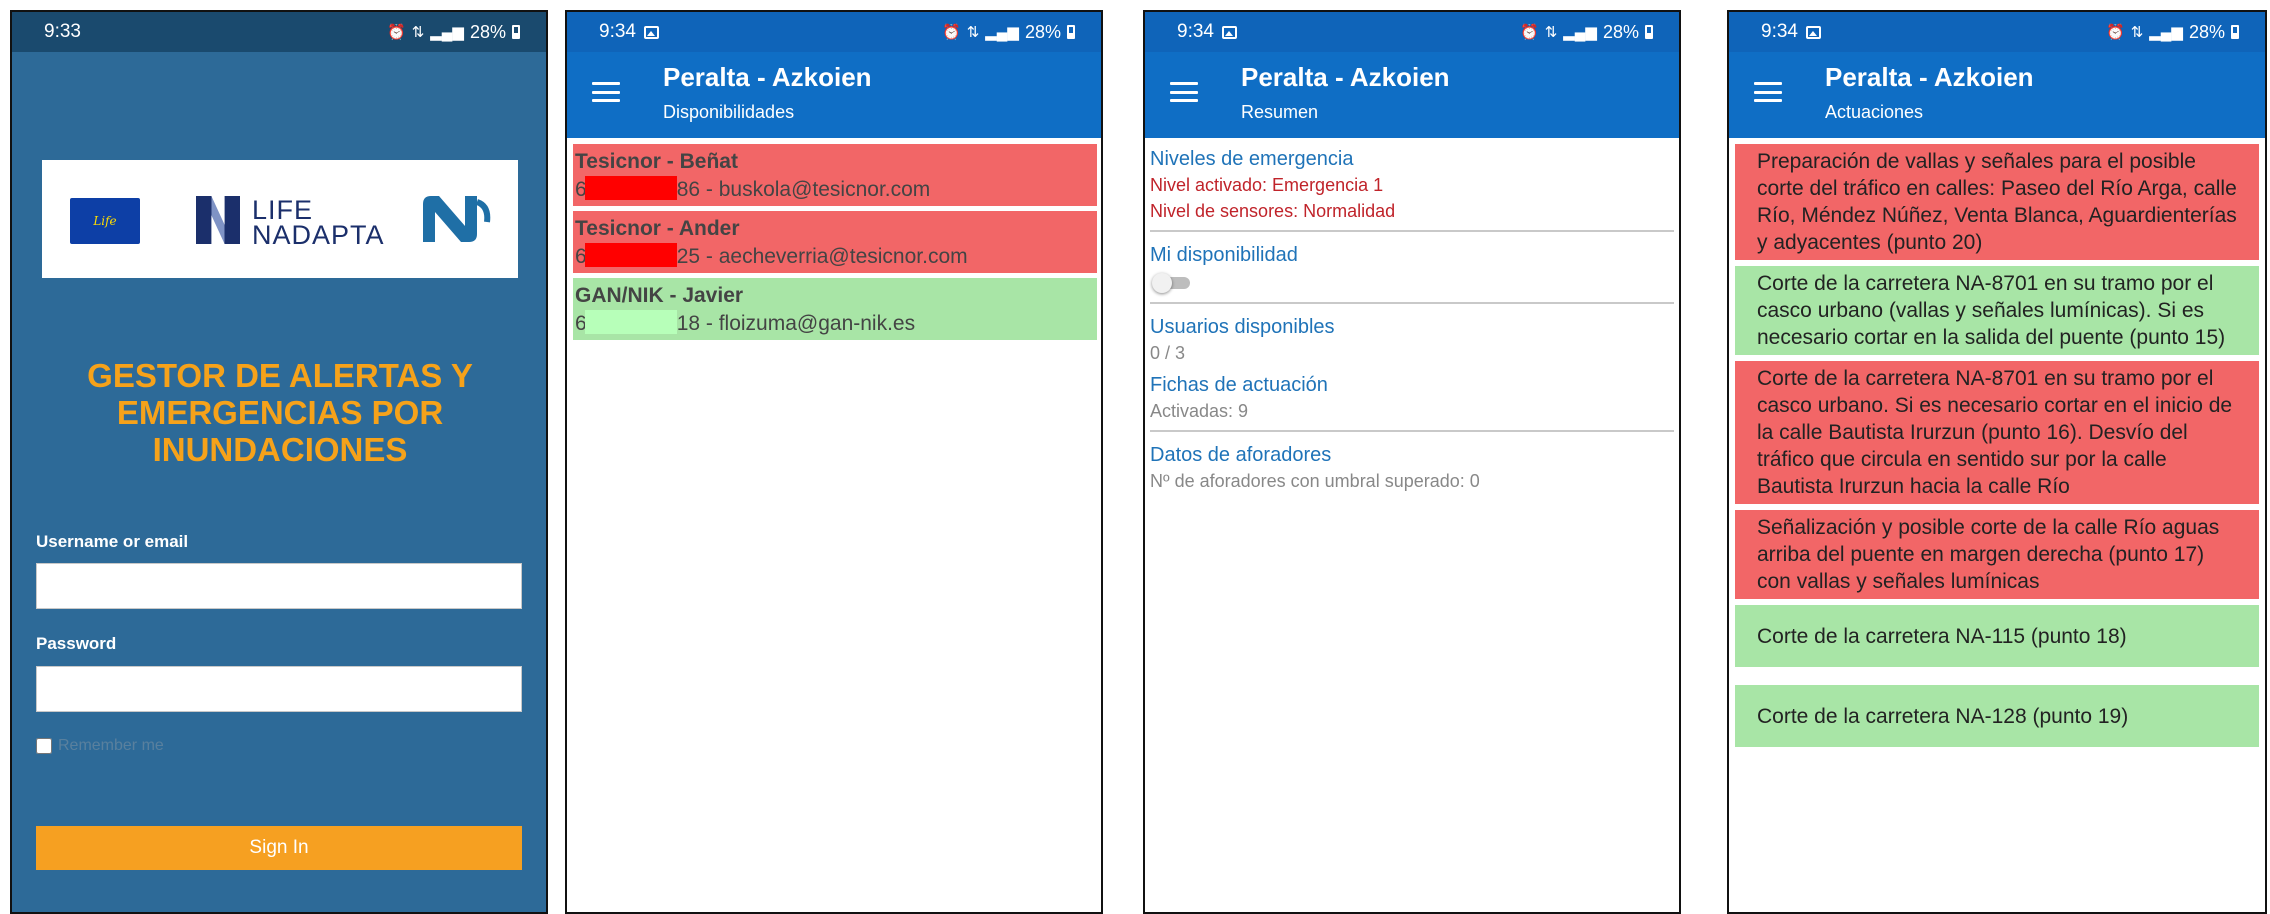 This screenshot has height=914, width=2270. What do you see at coordinates (279, 32) in the screenshot?
I see `status-bar: 9:33 ⏰ ⇅ ▂▄▆ 28%` at bounding box center [279, 32].